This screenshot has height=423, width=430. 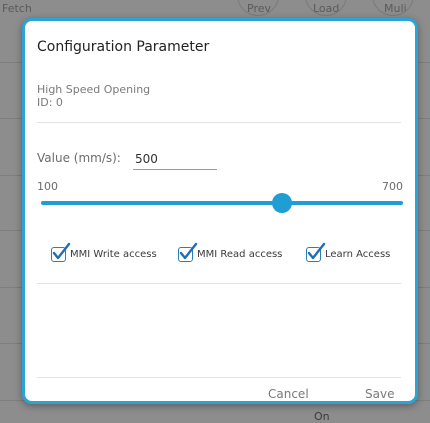 What do you see at coordinates (175, 159) in the screenshot?
I see `value-input` at bounding box center [175, 159].